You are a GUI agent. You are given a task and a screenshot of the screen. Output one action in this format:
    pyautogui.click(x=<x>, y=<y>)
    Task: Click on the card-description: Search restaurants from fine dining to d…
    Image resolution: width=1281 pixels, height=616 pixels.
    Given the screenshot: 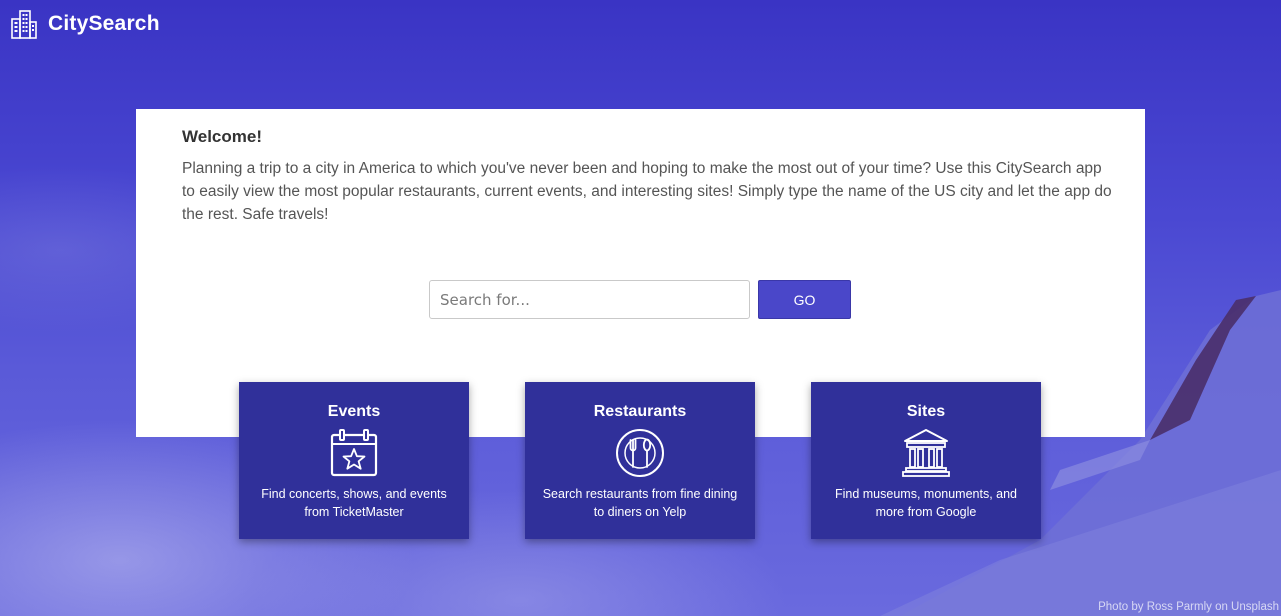 What is the action you would take?
    pyautogui.click(x=640, y=503)
    